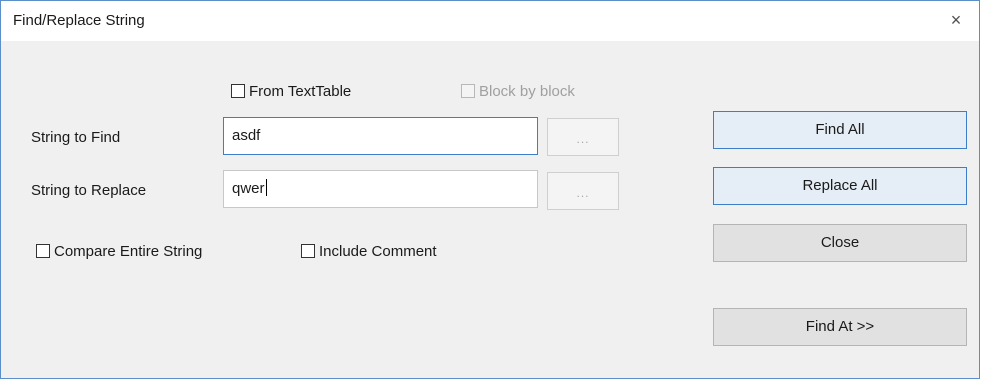  Describe the element at coordinates (378, 251) in the screenshot. I see `include-comment-label: Include Comment` at that location.